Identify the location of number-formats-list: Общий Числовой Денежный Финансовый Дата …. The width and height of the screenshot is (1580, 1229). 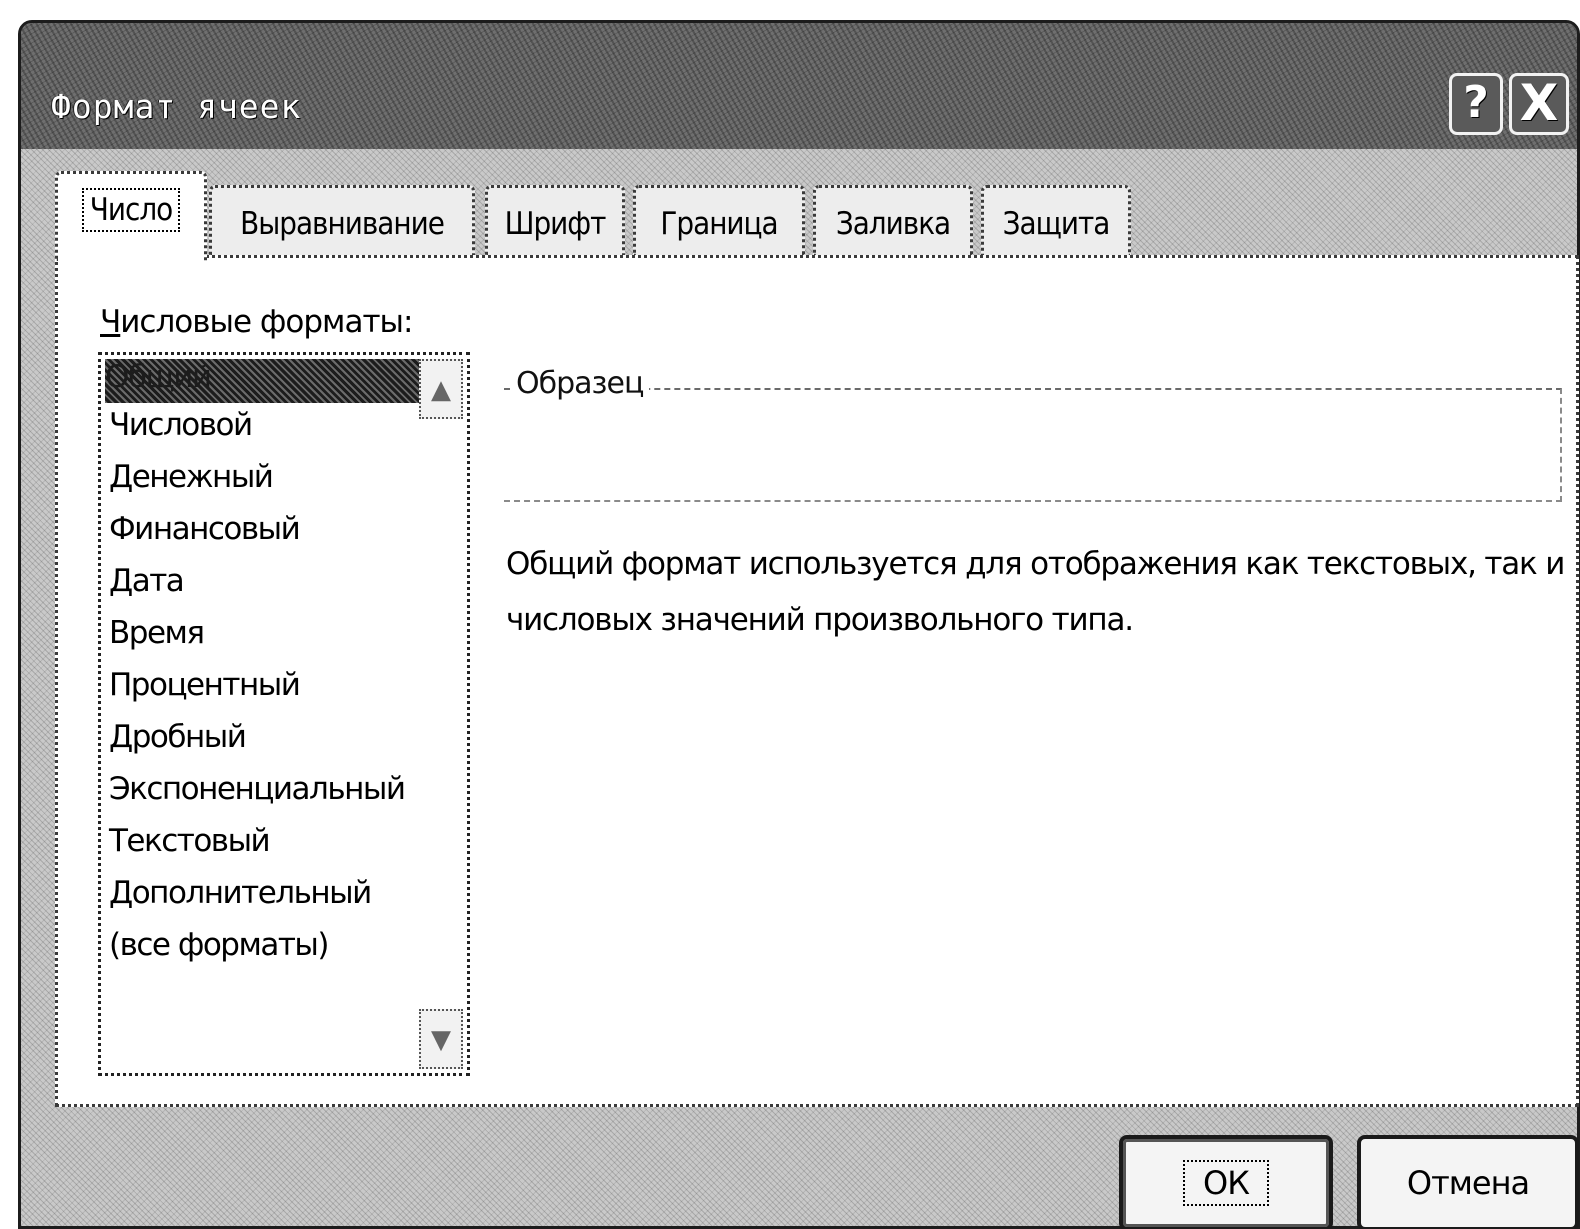
(284, 714).